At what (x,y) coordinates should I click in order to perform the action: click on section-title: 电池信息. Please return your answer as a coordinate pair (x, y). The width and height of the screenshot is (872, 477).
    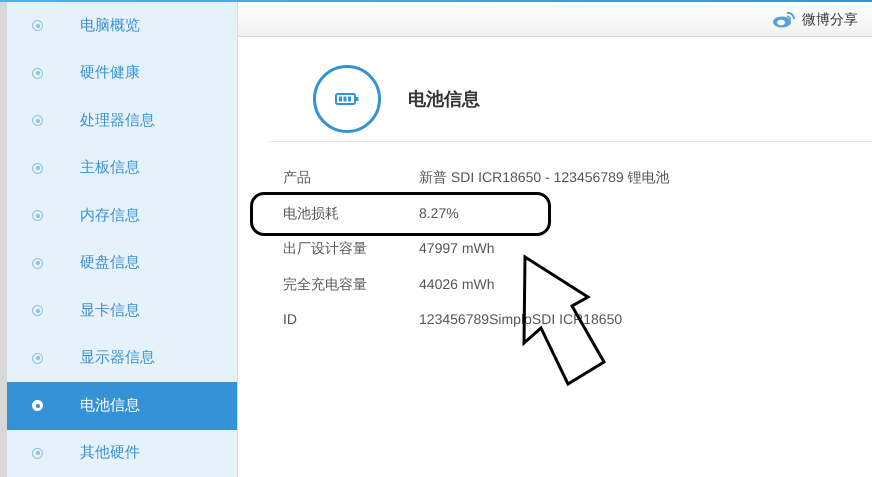
    Looking at the image, I should click on (444, 99).